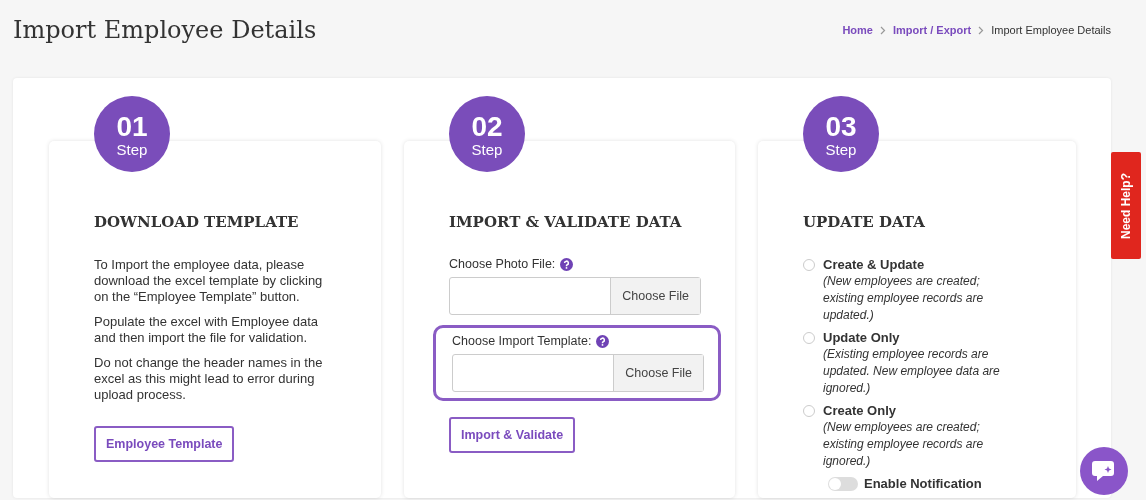 The width and height of the screenshot is (1146, 500). I want to click on step-heading: UPDATE DATA, so click(864, 222).